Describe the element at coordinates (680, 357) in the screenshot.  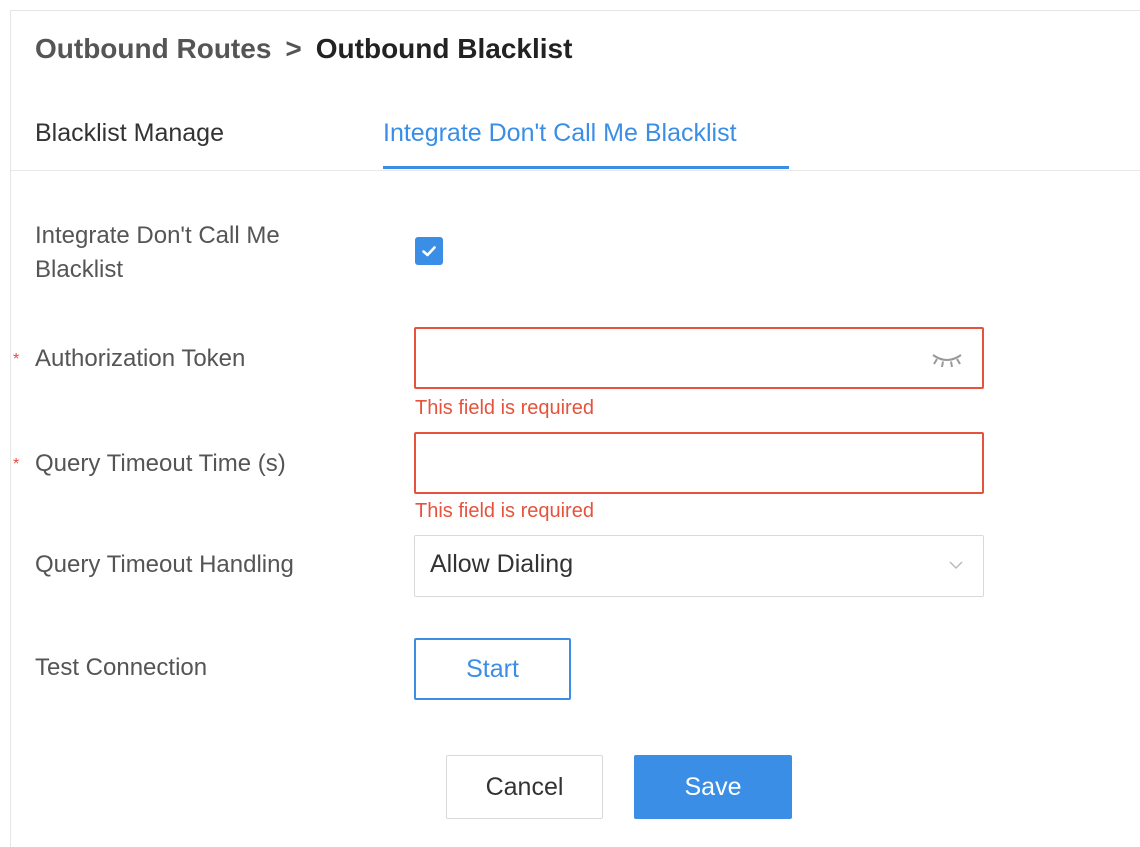
I see `auth-token-input` at that location.